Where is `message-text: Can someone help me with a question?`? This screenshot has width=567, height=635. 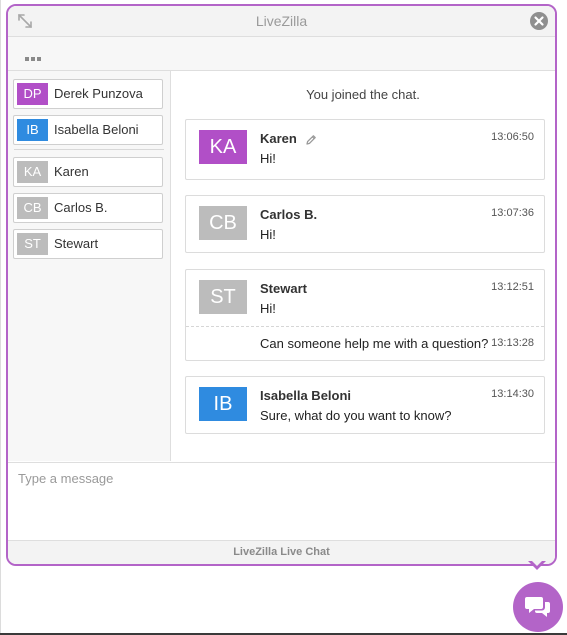
message-text: Can someone help me with a question? is located at coordinates (374, 343).